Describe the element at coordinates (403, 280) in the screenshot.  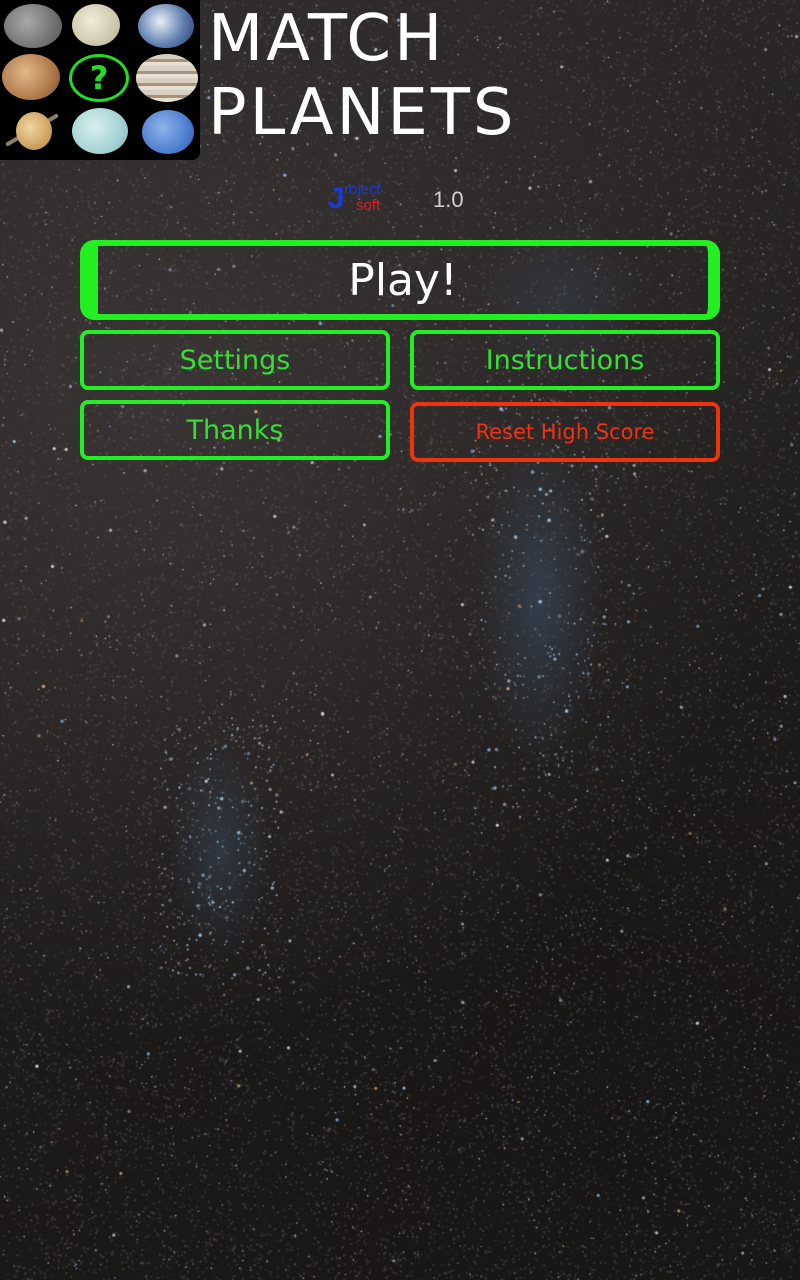
I see `play-button-label: Play!` at that location.